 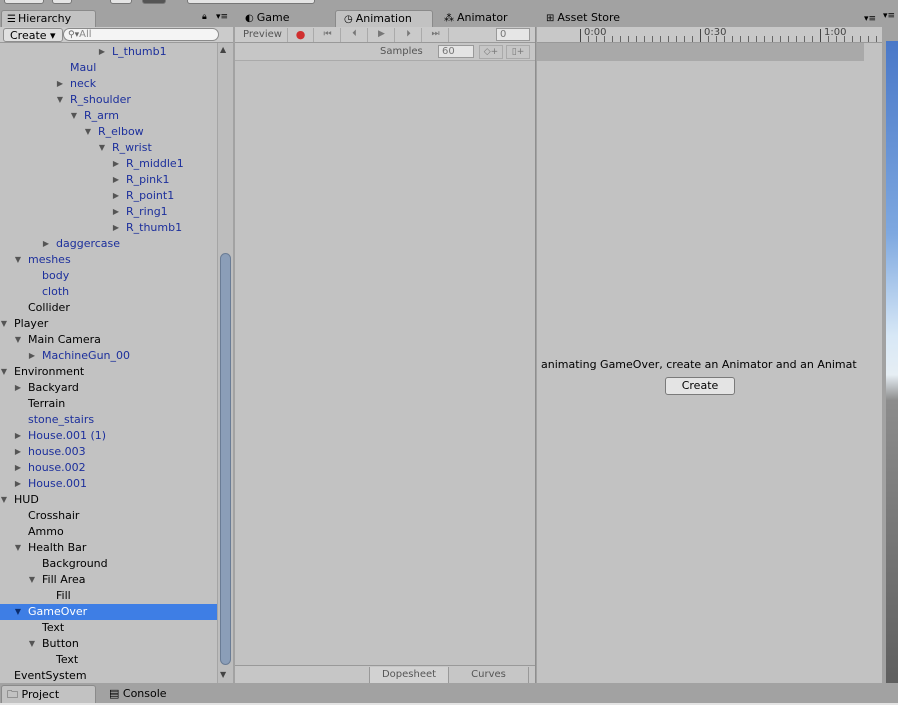 What do you see at coordinates (384, 18) in the screenshot?
I see `tab-animation: ◷ Animation` at bounding box center [384, 18].